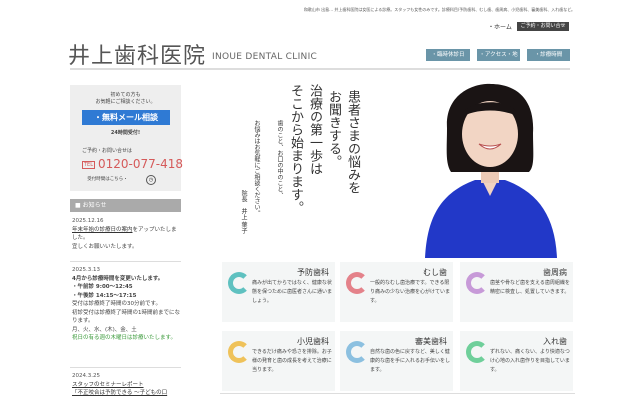 The width and height of the screenshot is (640, 400). What do you see at coordinates (313, 341) in the screenshot?
I see `service-title: 小児歯科` at bounding box center [313, 341].